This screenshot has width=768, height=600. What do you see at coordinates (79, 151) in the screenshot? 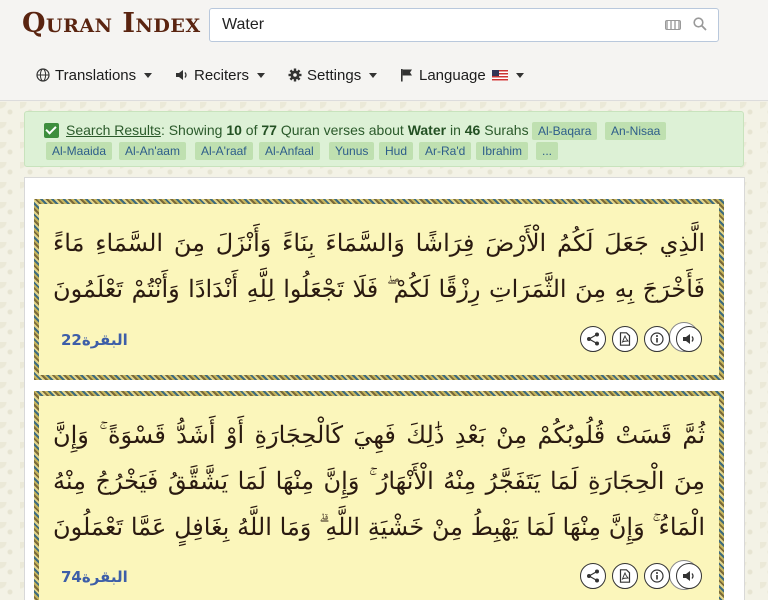
I see `surah-tag: Al-Maaida` at bounding box center [79, 151].